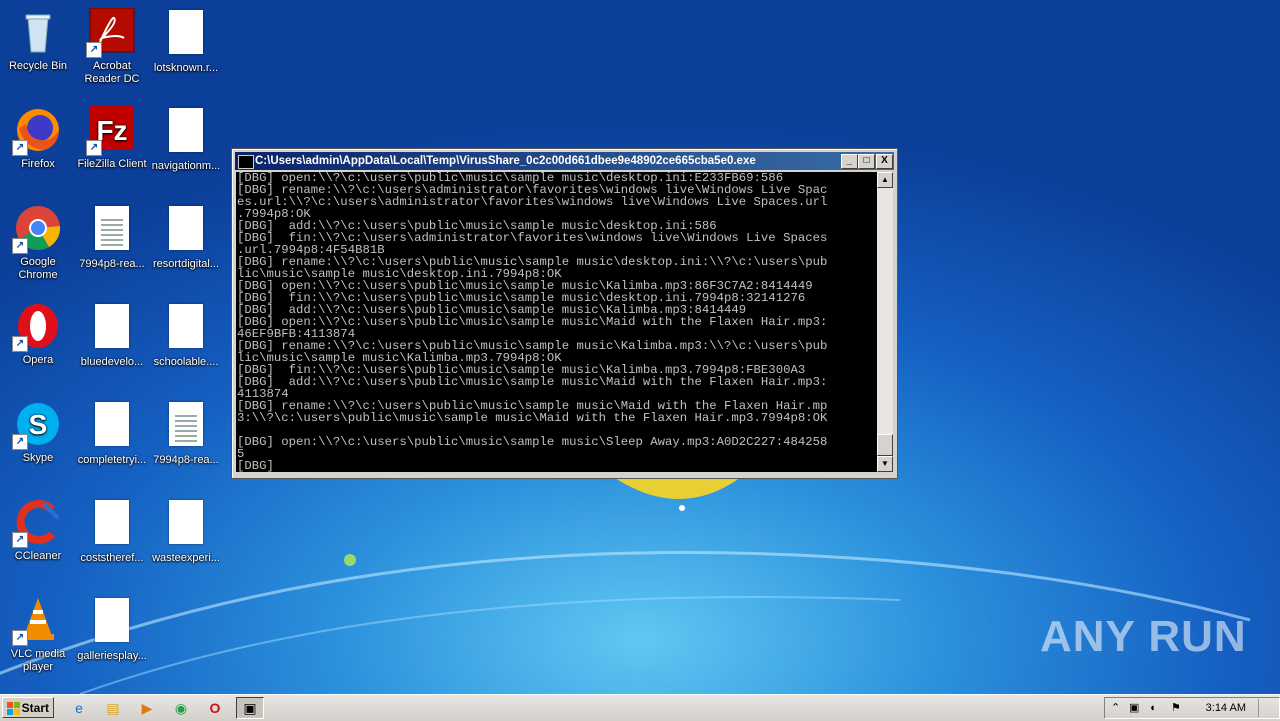 Image resolution: width=1280 pixels, height=721 pixels. What do you see at coordinates (250, 708) in the screenshot?
I see `console-taskbar-button: ▣` at bounding box center [250, 708].